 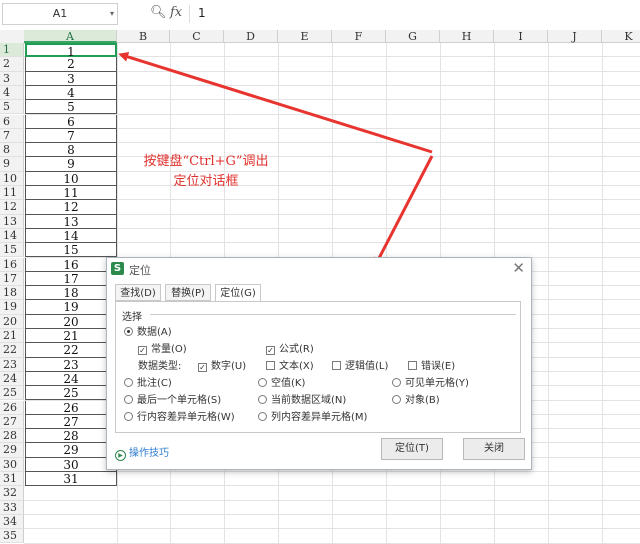 I want to click on check-constant: ✓ 常量(O), so click(x=162, y=349).